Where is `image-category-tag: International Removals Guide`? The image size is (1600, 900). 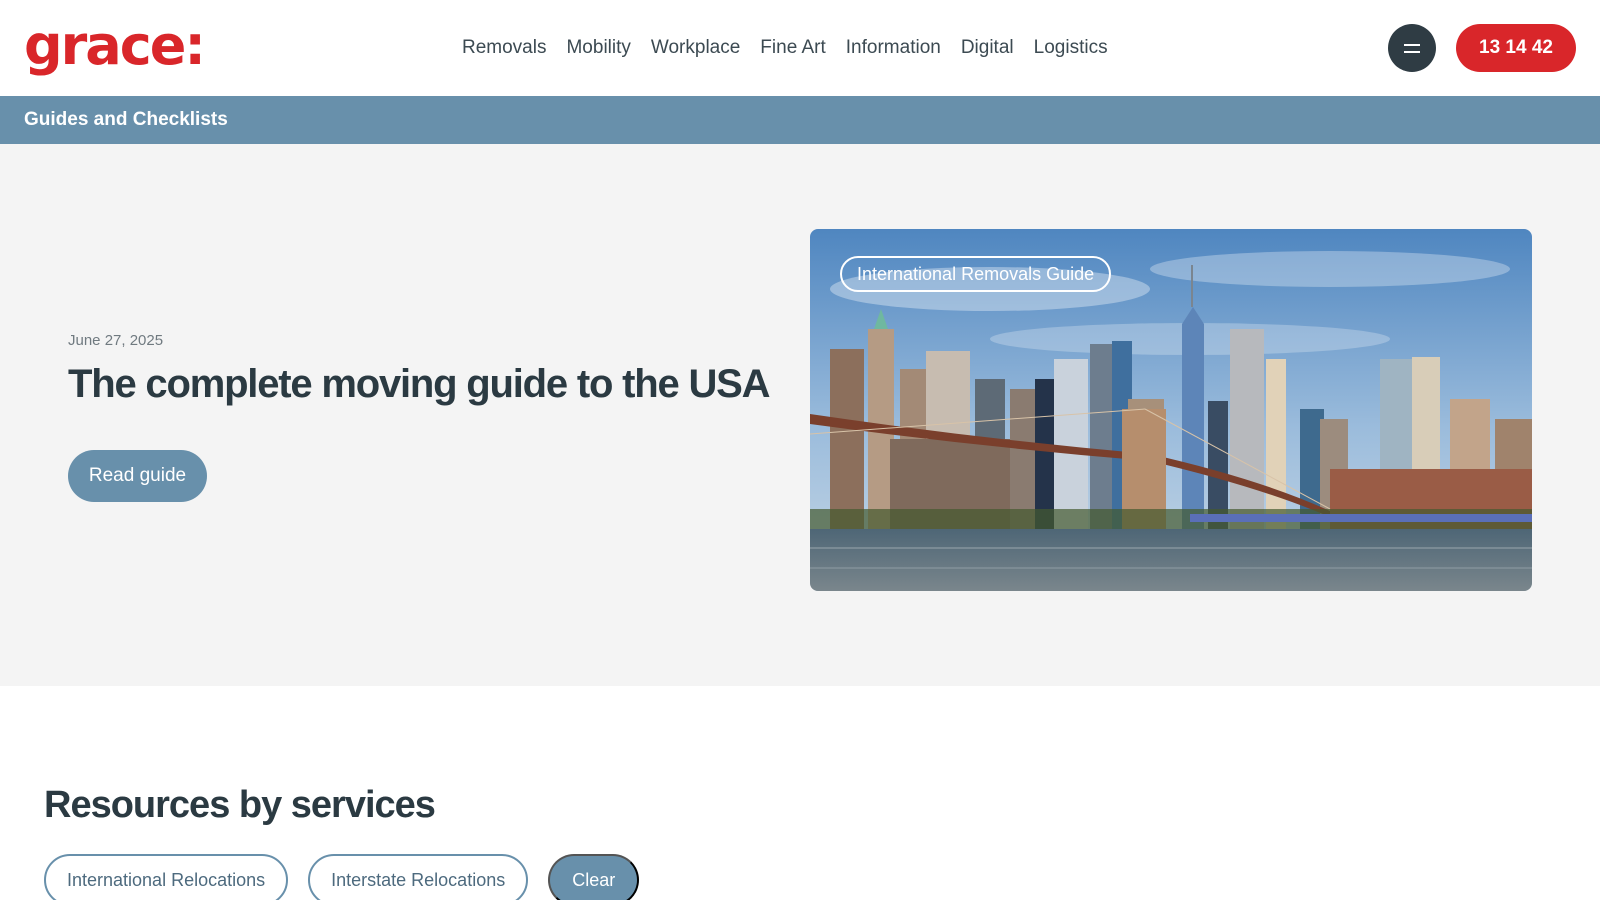
image-category-tag: International Removals Guide is located at coordinates (976, 274).